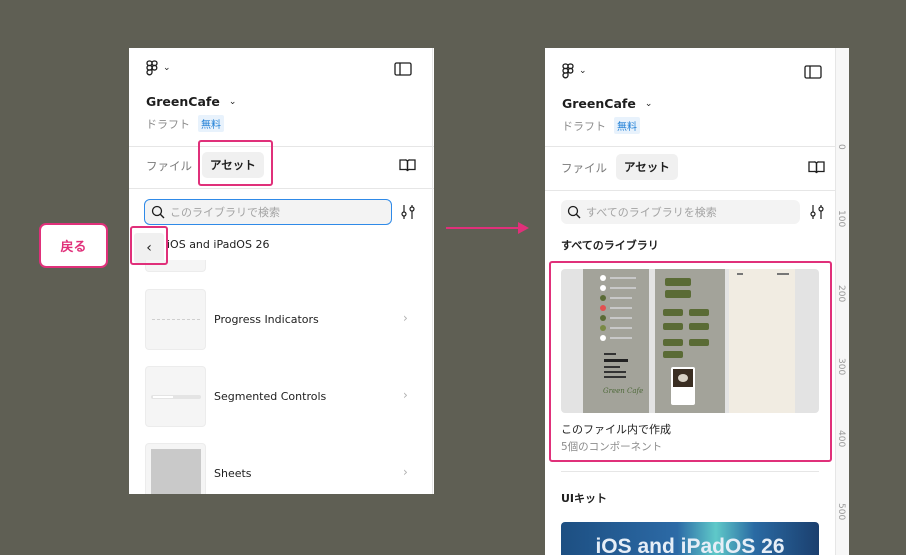 The height and width of the screenshot is (555, 906). What do you see at coordinates (690, 361) in the screenshot?
I see `local-library-highlight` at bounding box center [690, 361].